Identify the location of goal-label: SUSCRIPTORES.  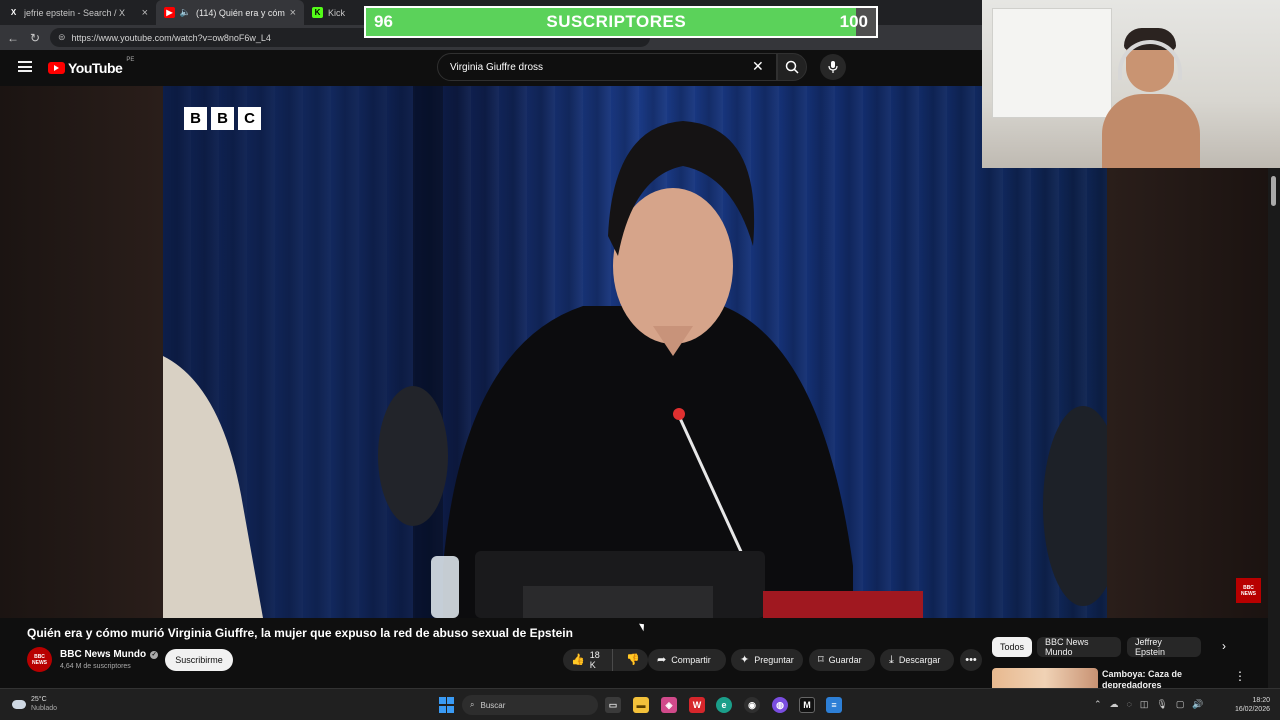
(616, 21).